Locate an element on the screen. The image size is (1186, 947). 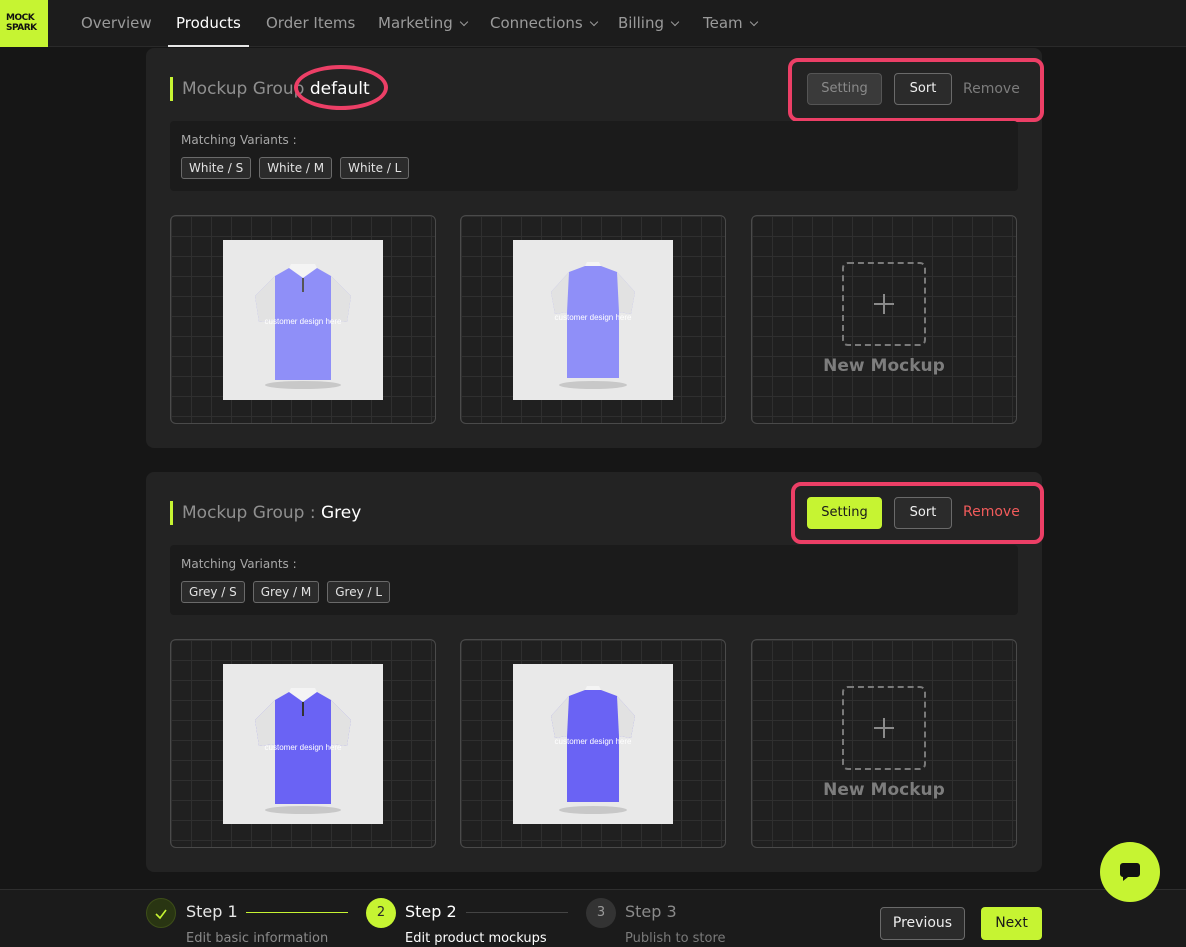
check-icon is located at coordinates (161, 914).